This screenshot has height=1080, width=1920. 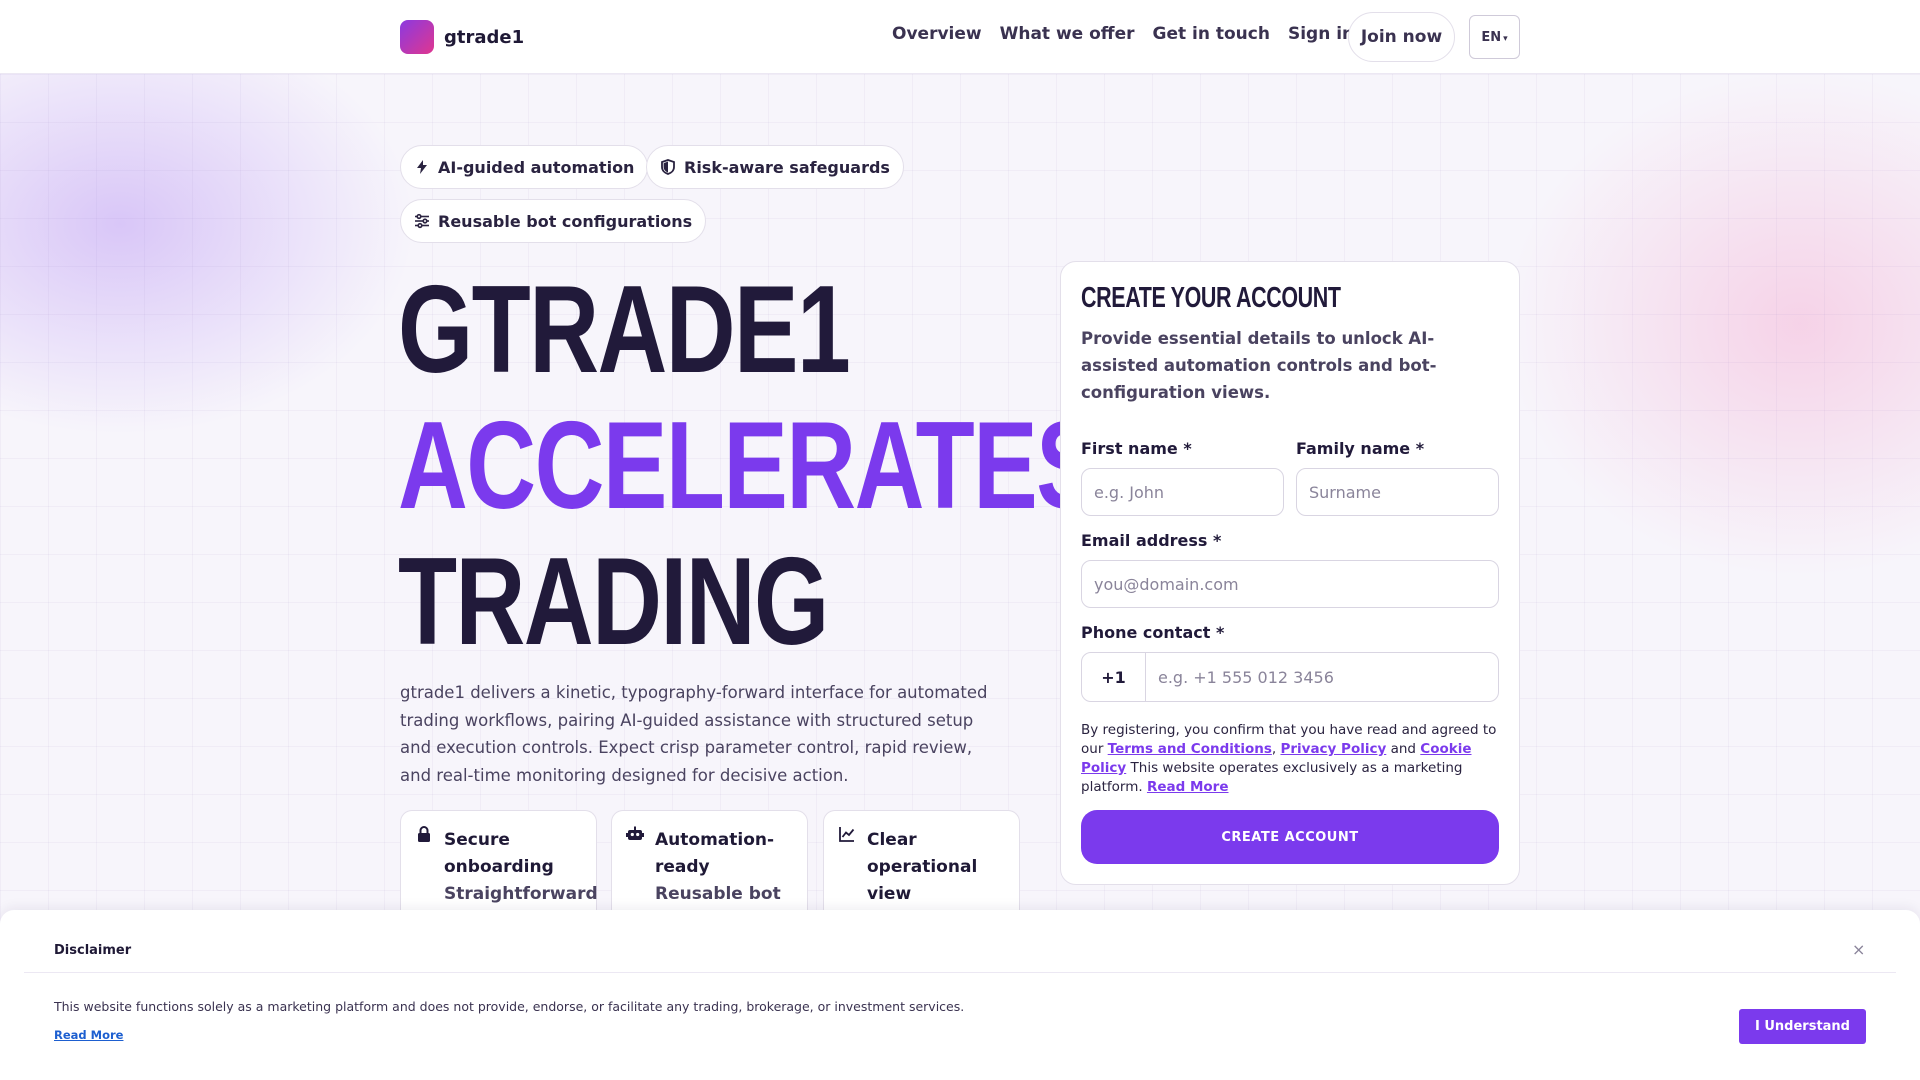 I want to click on nav-link-sign-in: Sign in, so click(x=1321, y=34).